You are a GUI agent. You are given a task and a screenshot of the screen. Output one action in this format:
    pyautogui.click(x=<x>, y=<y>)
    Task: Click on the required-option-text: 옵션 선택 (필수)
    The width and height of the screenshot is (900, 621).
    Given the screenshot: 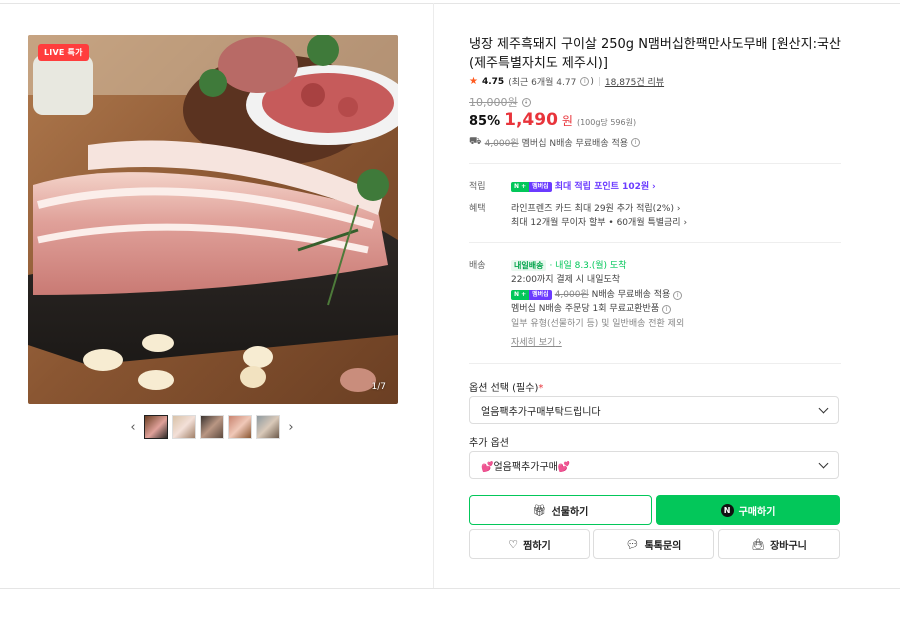 What is the action you would take?
    pyautogui.click(x=504, y=388)
    